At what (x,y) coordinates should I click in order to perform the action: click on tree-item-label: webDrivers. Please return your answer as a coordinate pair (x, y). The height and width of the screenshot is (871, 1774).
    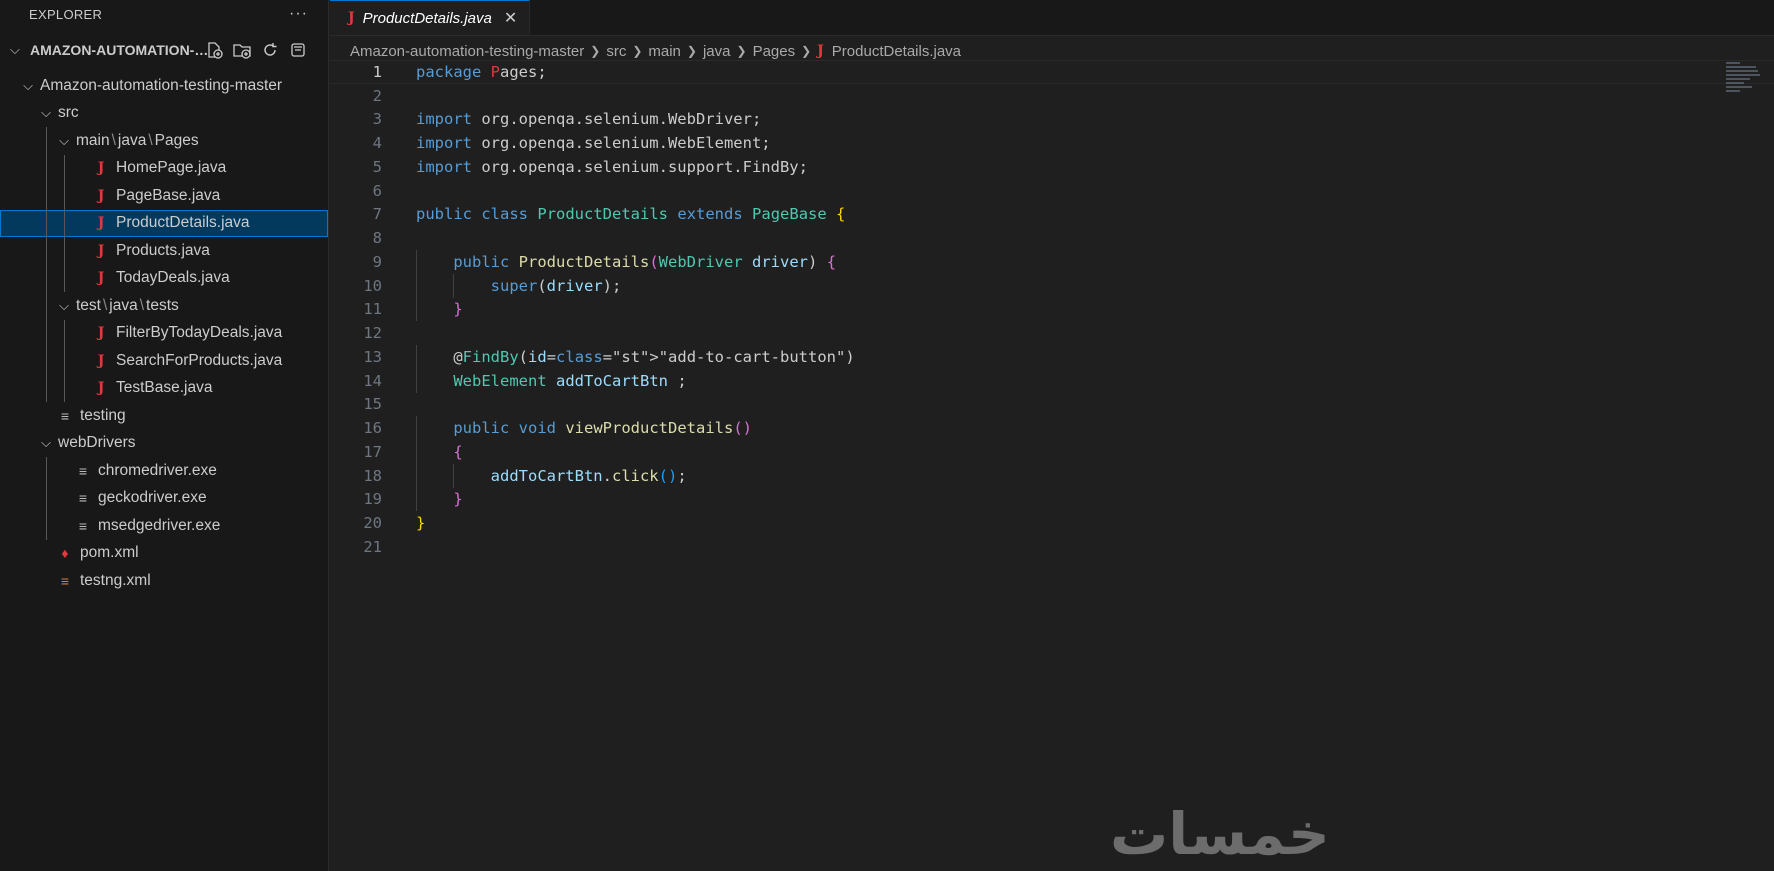
    Looking at the image, I should click on (97, 443).